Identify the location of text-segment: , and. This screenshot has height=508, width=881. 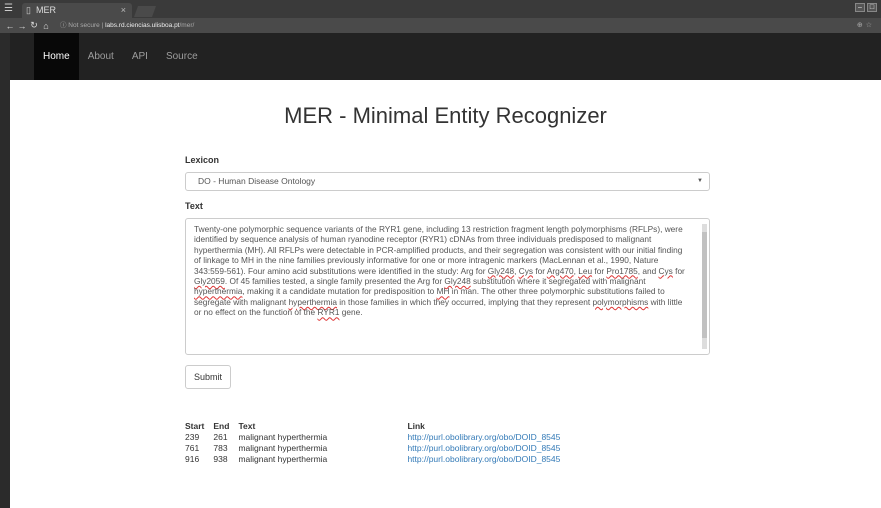
(648, 270).